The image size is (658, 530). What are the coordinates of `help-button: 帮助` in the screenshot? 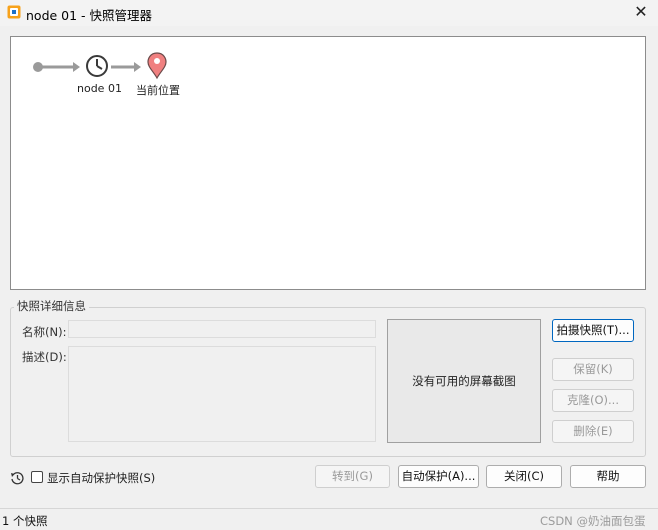 It's located at (608, 476).